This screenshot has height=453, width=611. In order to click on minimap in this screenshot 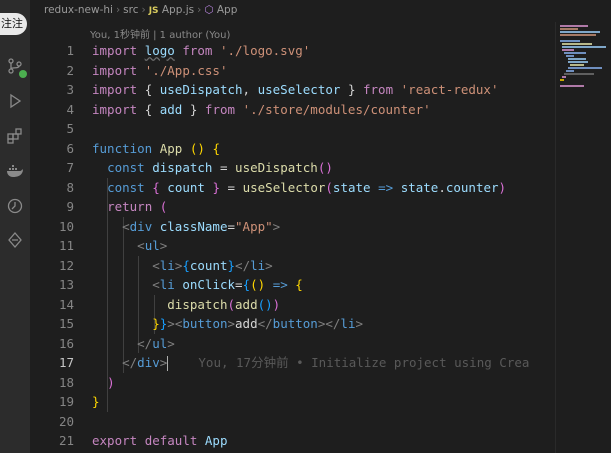, I will do `click(583, 237)`.